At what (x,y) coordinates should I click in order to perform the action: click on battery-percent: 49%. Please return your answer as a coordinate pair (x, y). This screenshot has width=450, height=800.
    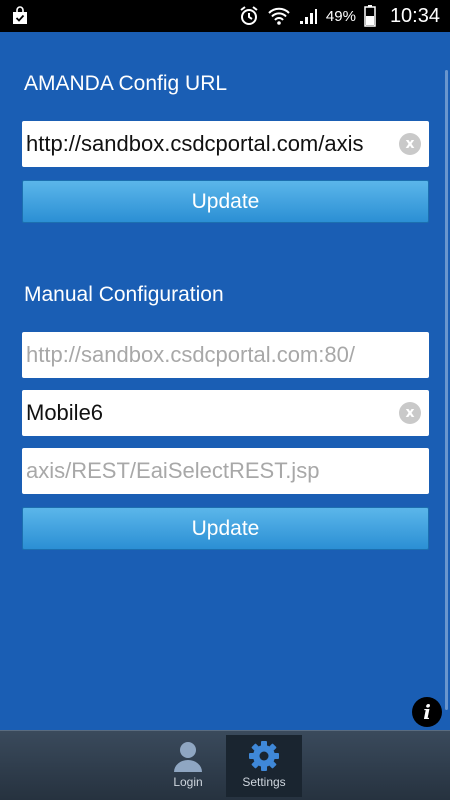
    Looking at the image, I should click on (340, 16).